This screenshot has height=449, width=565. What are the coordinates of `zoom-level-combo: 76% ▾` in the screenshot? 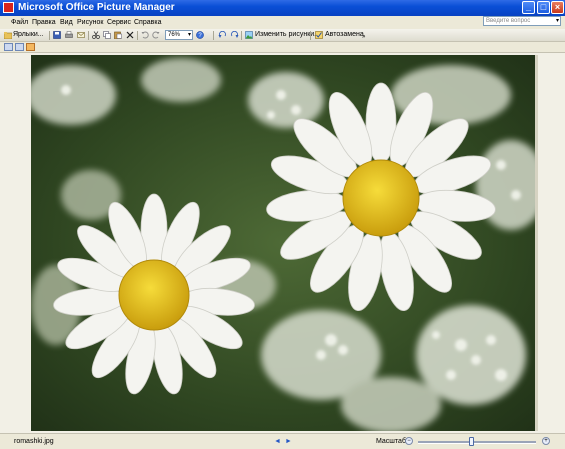 It's located at (179, 35).